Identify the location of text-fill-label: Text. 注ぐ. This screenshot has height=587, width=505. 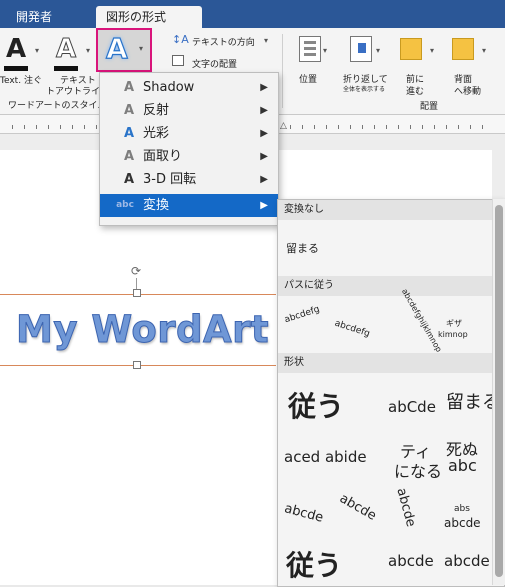
(21, 81).